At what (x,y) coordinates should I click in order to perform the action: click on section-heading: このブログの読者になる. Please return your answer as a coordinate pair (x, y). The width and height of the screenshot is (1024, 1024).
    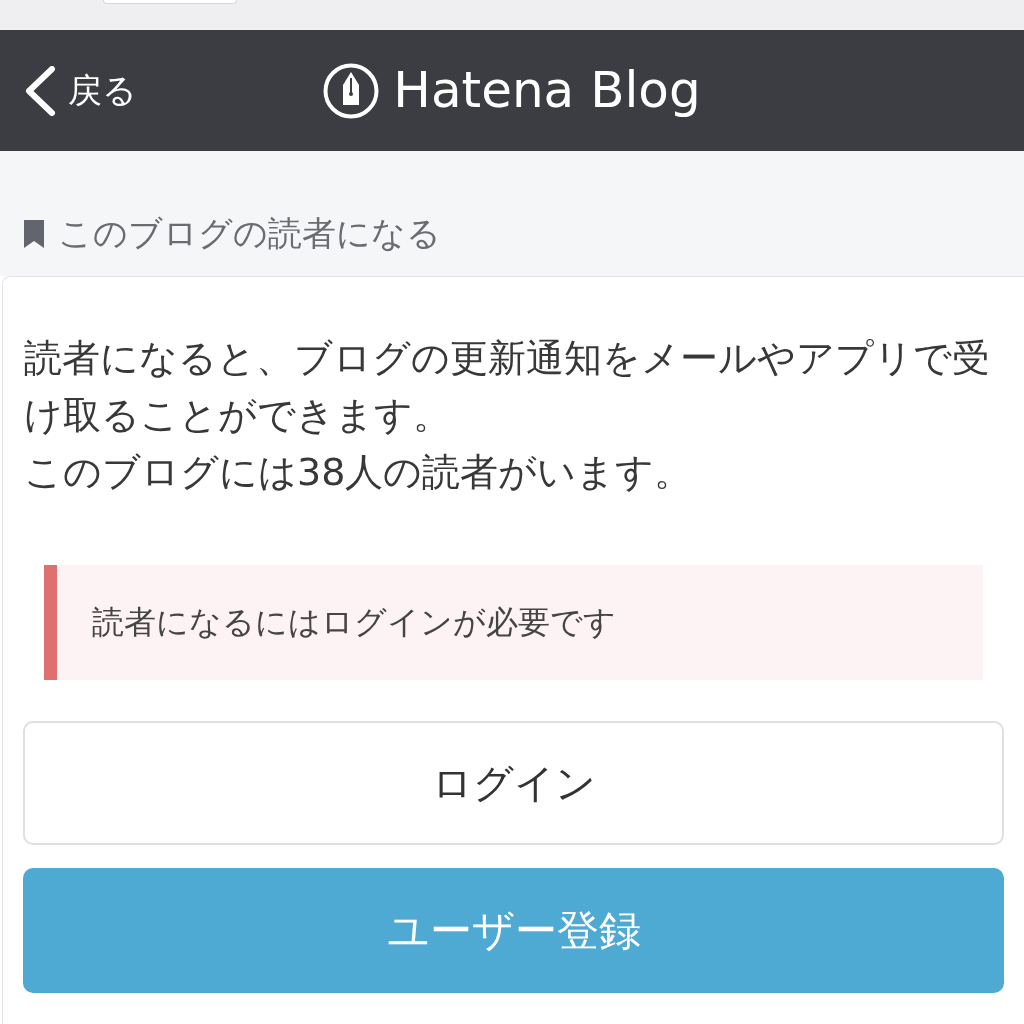
    Looking at the image, I should click on (249, 233).